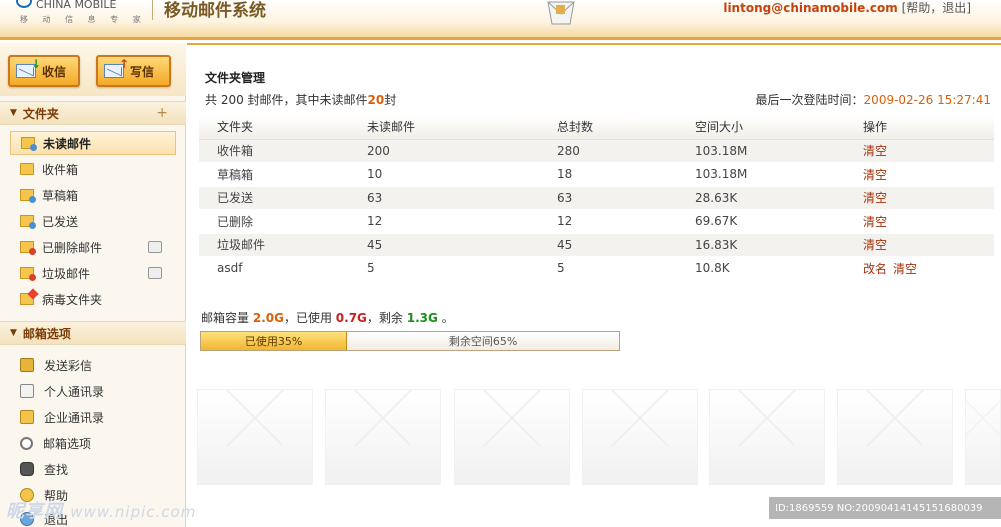 This screenshot has height=527, width=1001. I want to click on cell-folder-name: 草稿箱, so click(274, 174).